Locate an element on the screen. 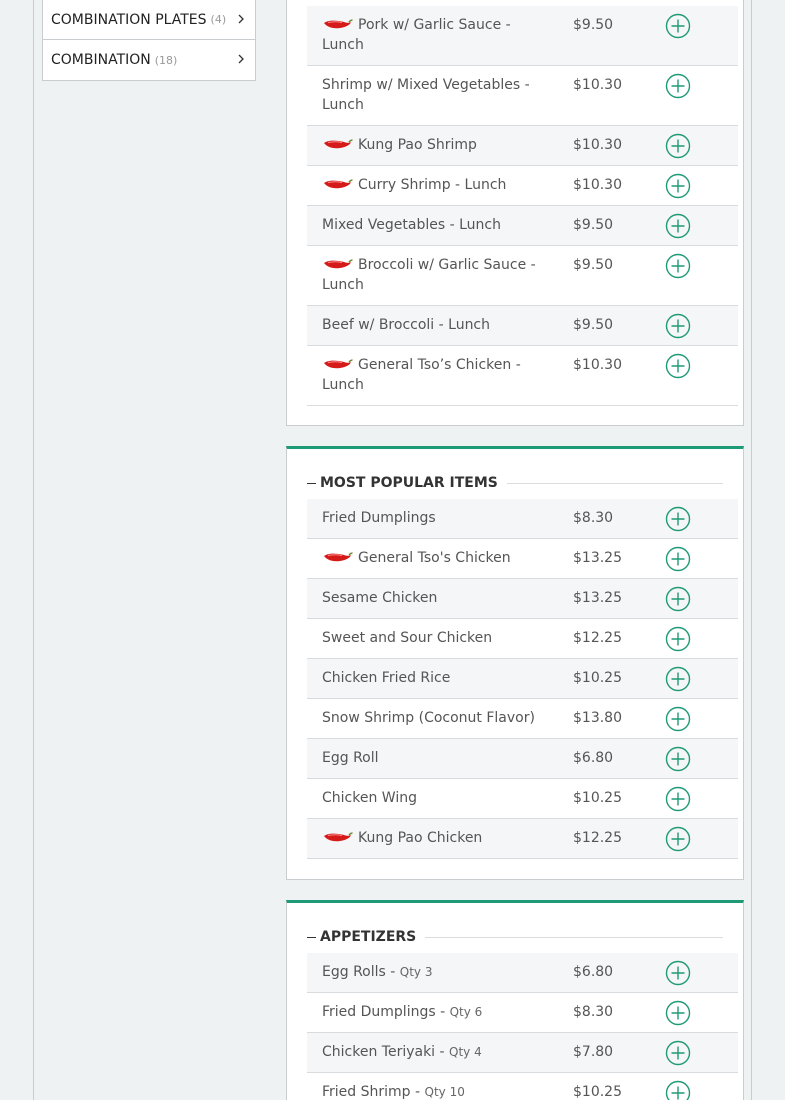  menu-item-row: Fried Dumplings - Qty 6 $8.30 is located at coordinates (522, 1013).